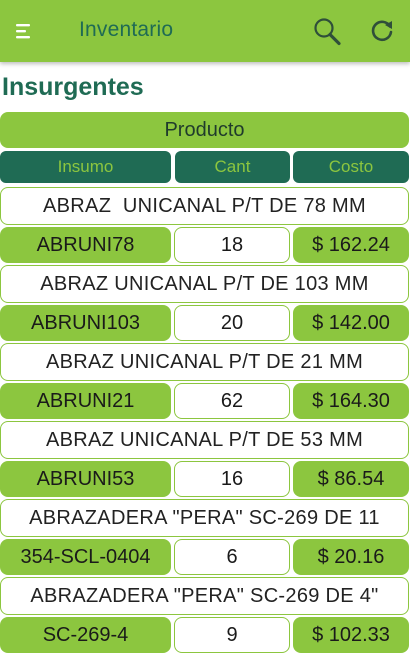  What do you see at coordinates (204, 362) in the screenshot?
I see `product-name: ABRAZ UNICANAL P/T DE 21 MM` at bounding box center [204, 362].